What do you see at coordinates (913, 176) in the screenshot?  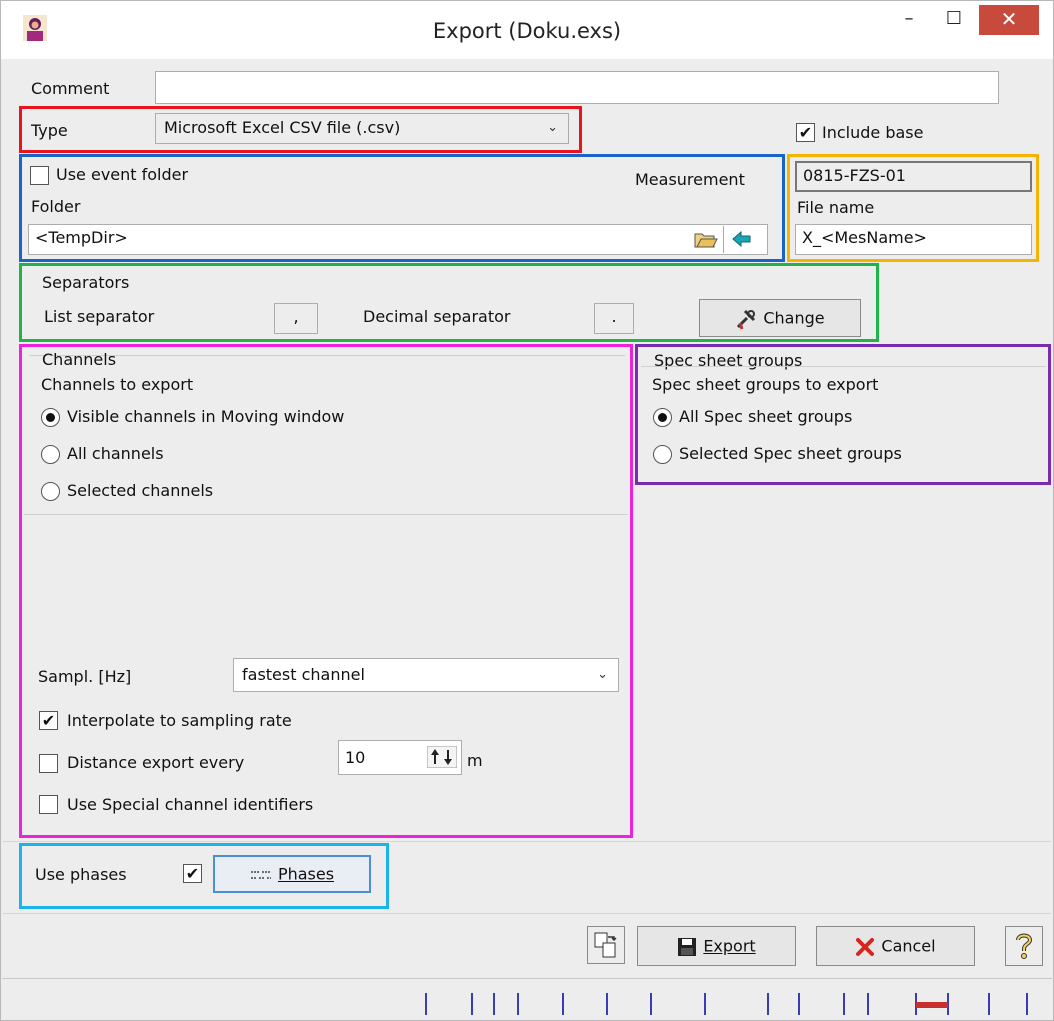 I see `measurement-value: 0815-FZS-01` at bounding box center [913, 176].